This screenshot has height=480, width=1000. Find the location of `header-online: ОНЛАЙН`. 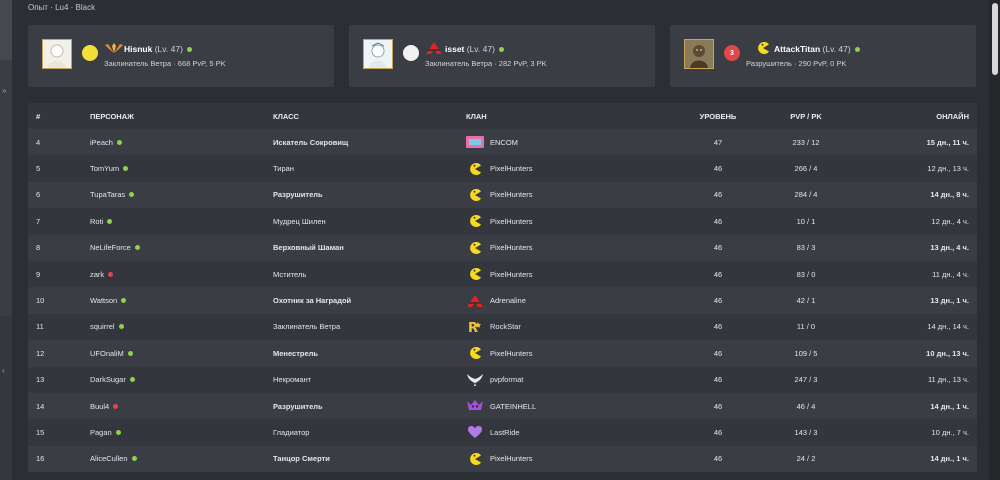

header-online: ОНЛАЙН is located at coordinates (952, 116).